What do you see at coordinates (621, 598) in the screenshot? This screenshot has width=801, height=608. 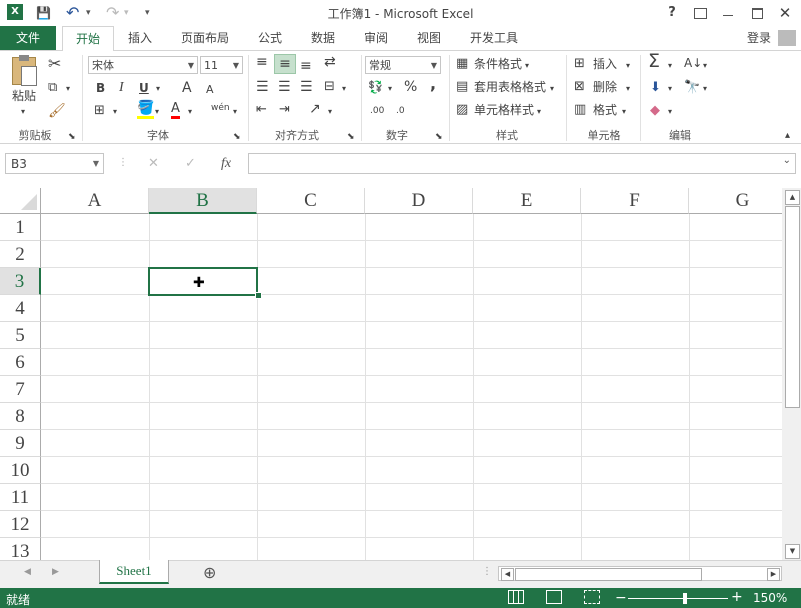 I see `zoom-out-button: −` at bounding box center [621, 598].